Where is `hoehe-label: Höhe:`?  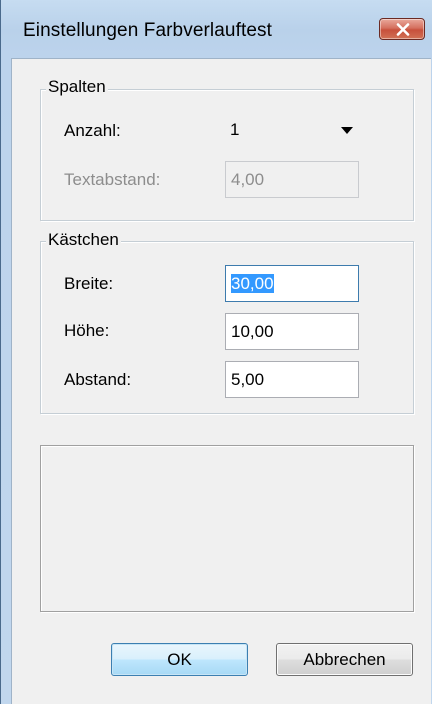 hoehe-label: Höhe: is located at coordinates (87, 330).